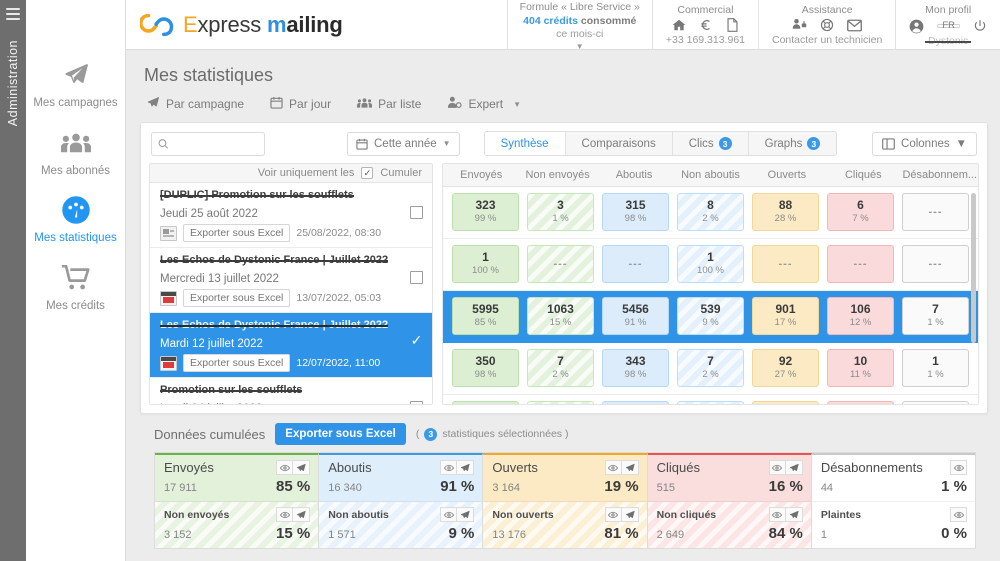 The image size is (1000, 561). Describe the element at coordinates (401, 478) in the screenshot. I see `cumulative-cell-aboutis: Aboutis 16 340 91 %` at that location.